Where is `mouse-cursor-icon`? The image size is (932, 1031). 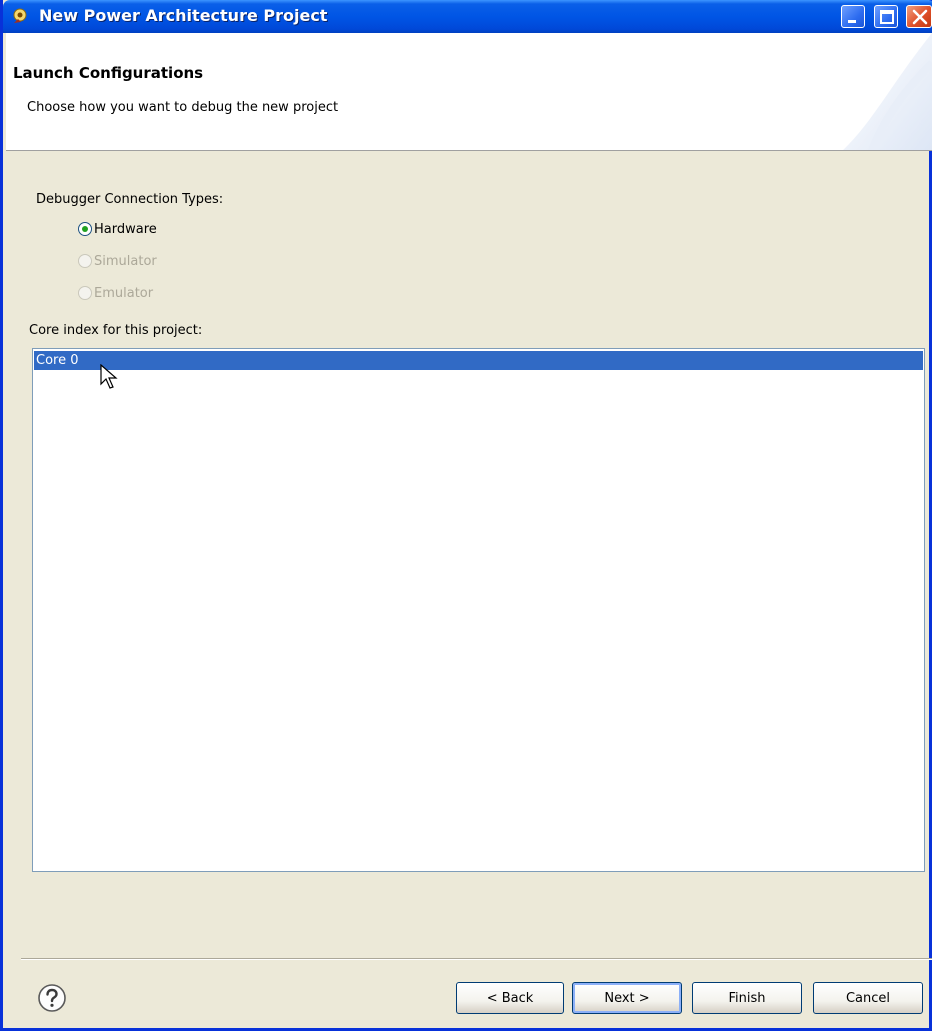 mouse-cursor-icon is located at coordinates (109, 376).